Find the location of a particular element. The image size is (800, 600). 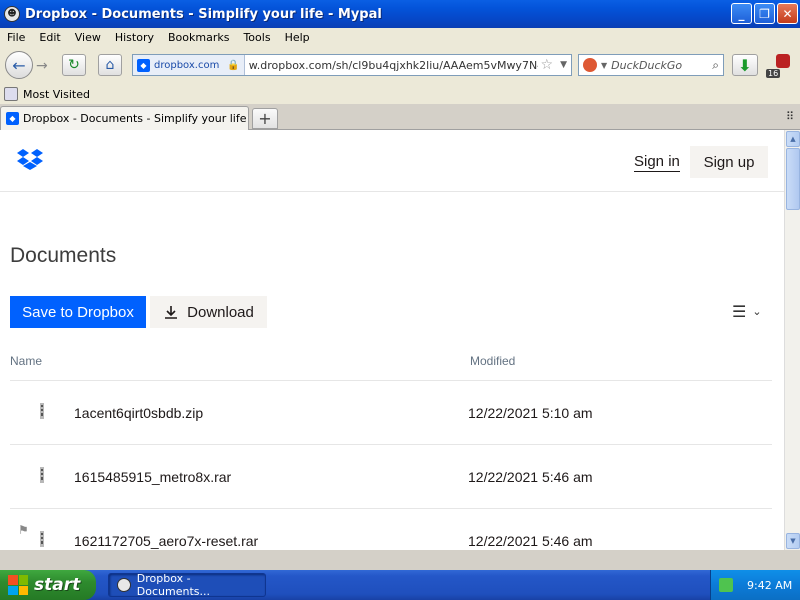

reload-icon: ↻ is located at coordinates (74, 65).